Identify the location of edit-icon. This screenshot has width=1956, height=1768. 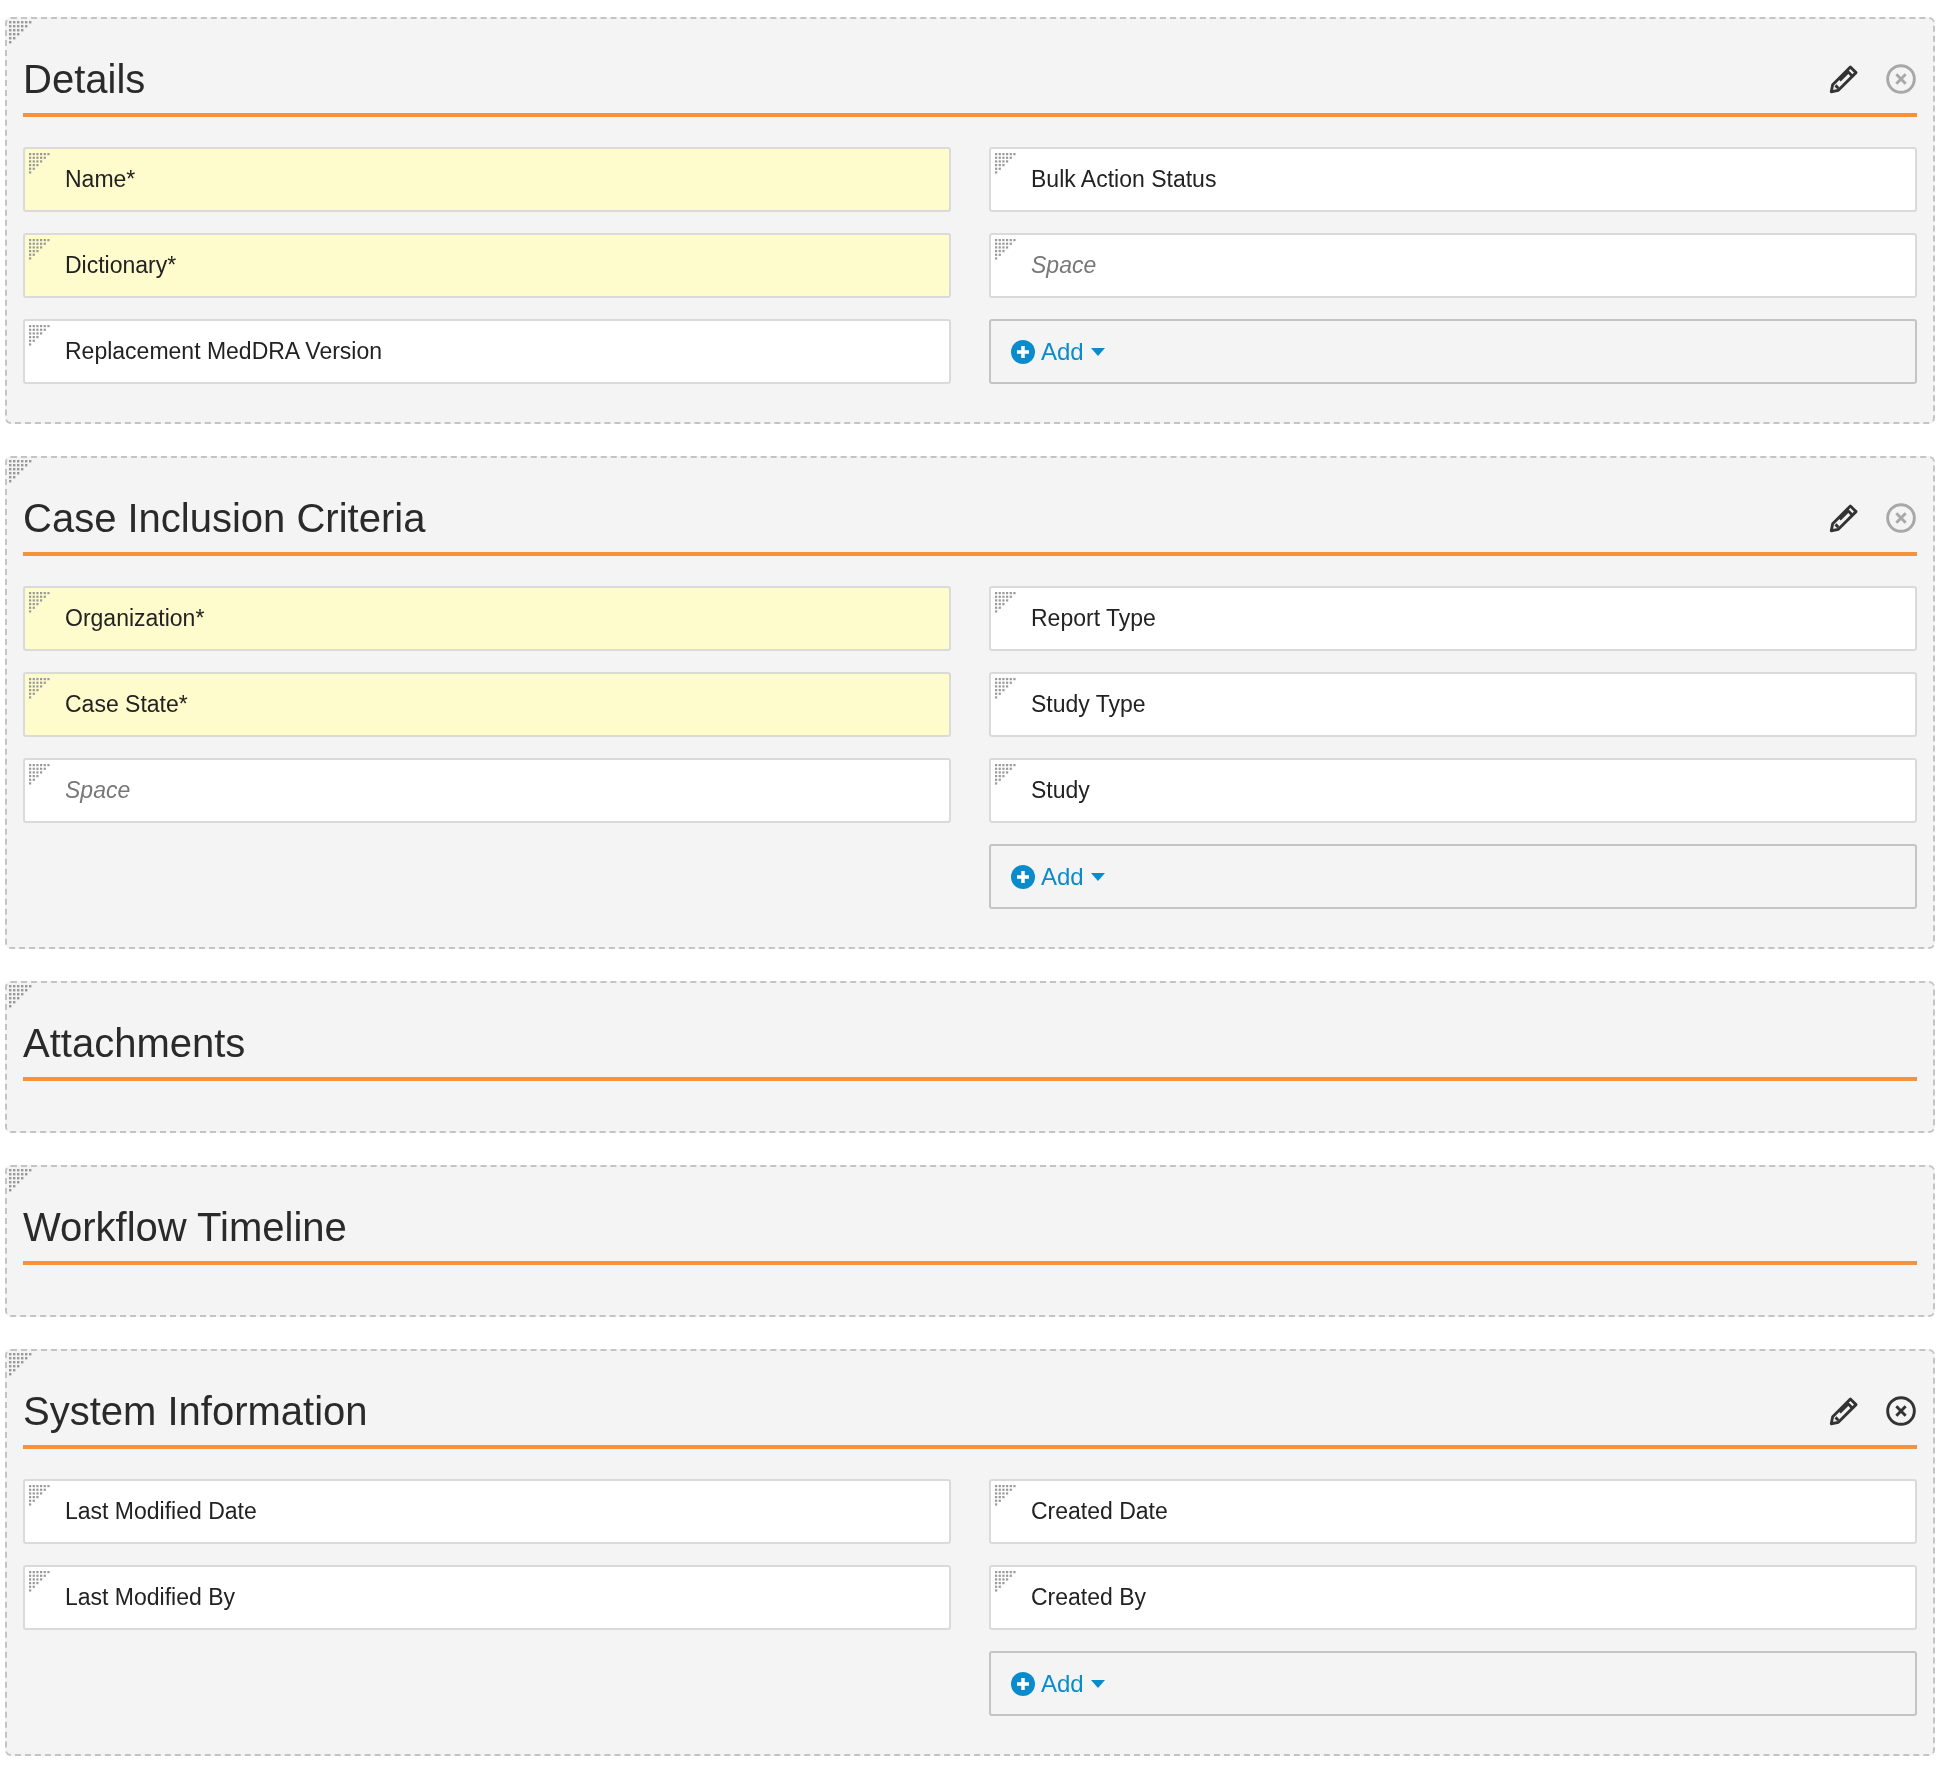
(1844, 518).